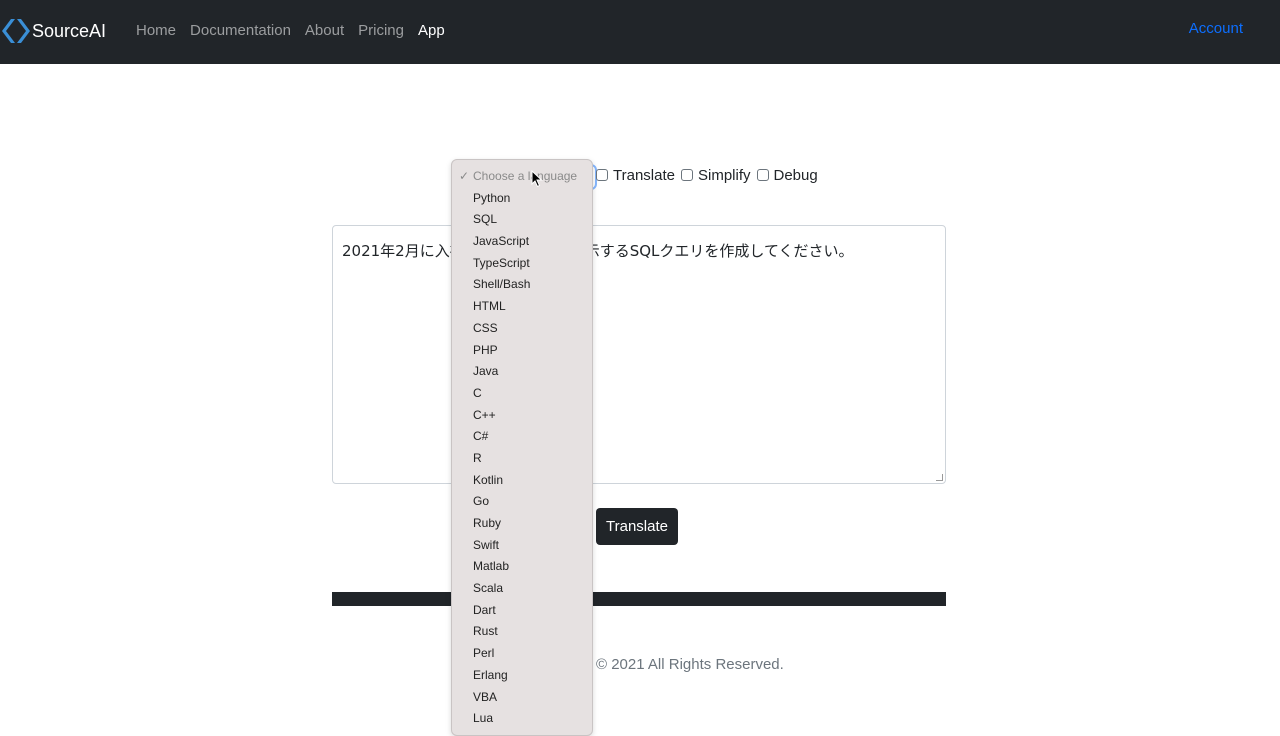 The image size is (1280, 736). Describe the element at coordinates (690, 664) in the screenshot. I see `footer-copyright: © 2021 All Rights Reserved.` at that location.